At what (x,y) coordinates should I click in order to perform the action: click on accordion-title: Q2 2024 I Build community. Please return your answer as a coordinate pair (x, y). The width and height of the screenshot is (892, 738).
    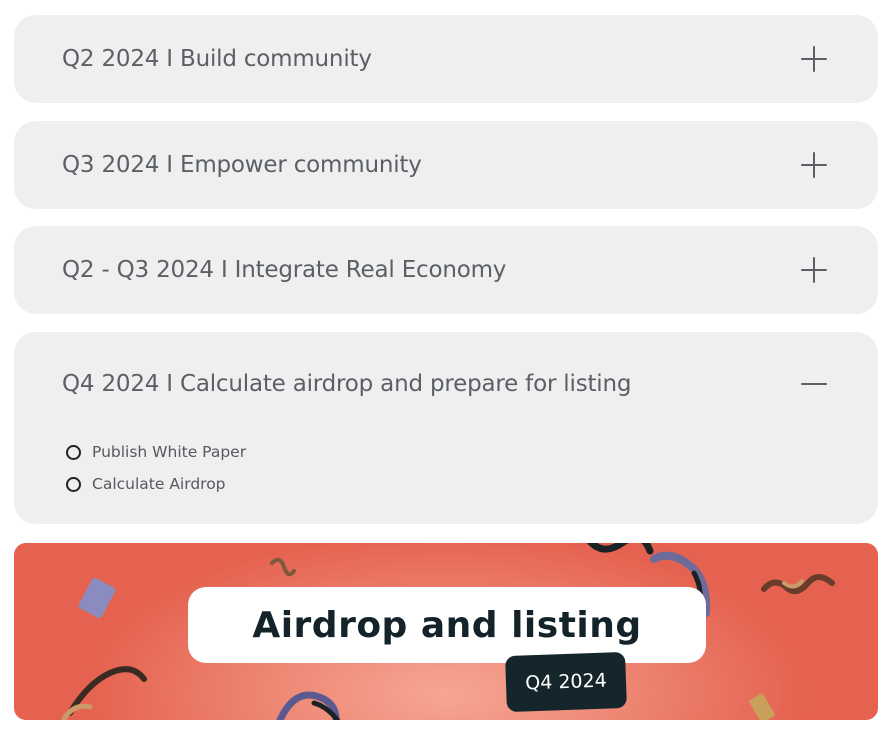
    Looking at the image, I should click on (217, 59).